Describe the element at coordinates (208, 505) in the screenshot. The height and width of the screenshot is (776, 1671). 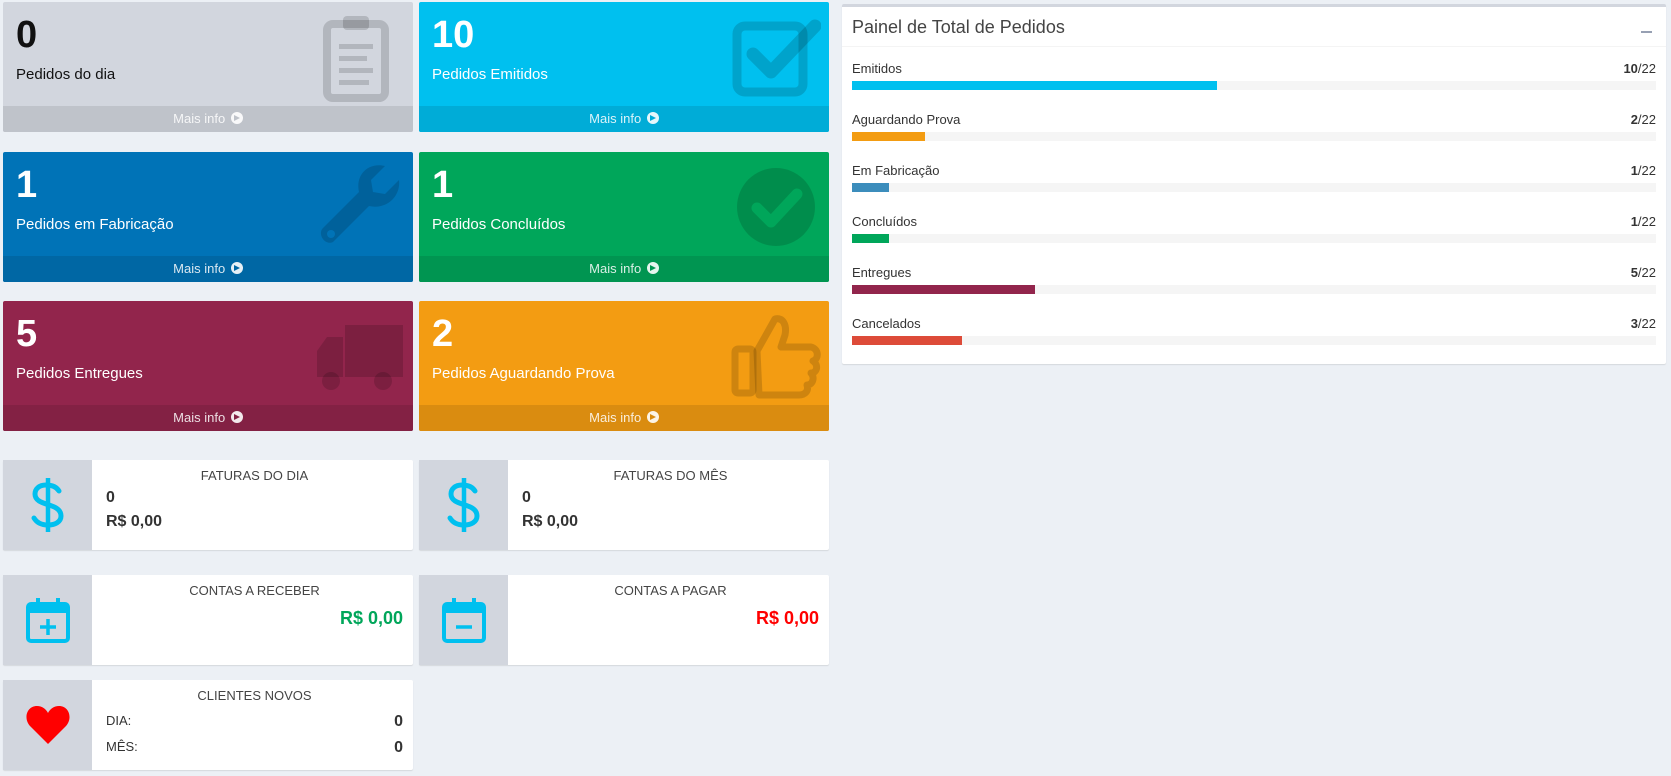
I see `info-box-faturas-dia: FATURAS DO DIA 0 R$ 0,00` at that location.